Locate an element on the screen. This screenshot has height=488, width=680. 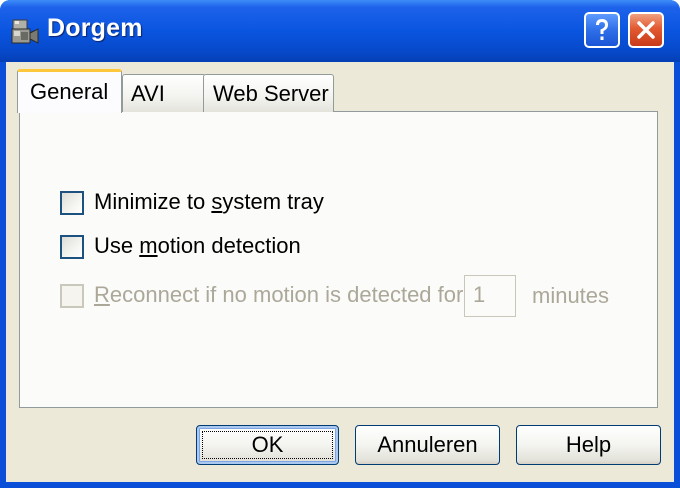
reconnect-option: Reconnect if no motion is detected for is located at coordinates (262, 296).